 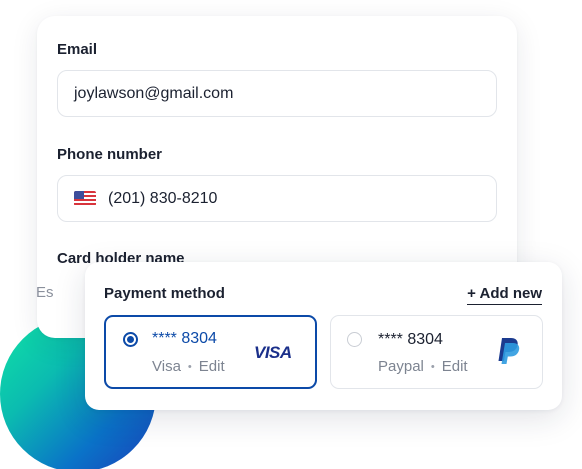 I want to click on paypal-icon, so click(x=509, y=351).